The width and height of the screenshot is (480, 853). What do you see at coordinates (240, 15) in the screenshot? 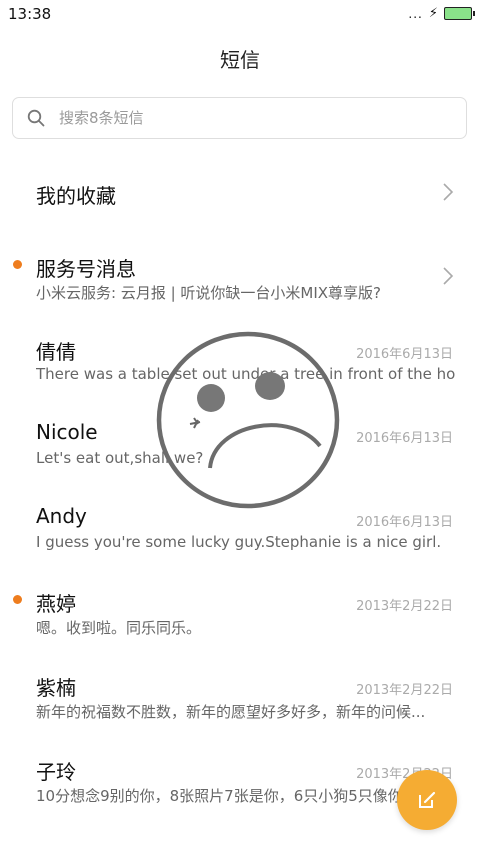
I see `status-bar: 13:38 ... ⚡` at bounding box center [240, 15].